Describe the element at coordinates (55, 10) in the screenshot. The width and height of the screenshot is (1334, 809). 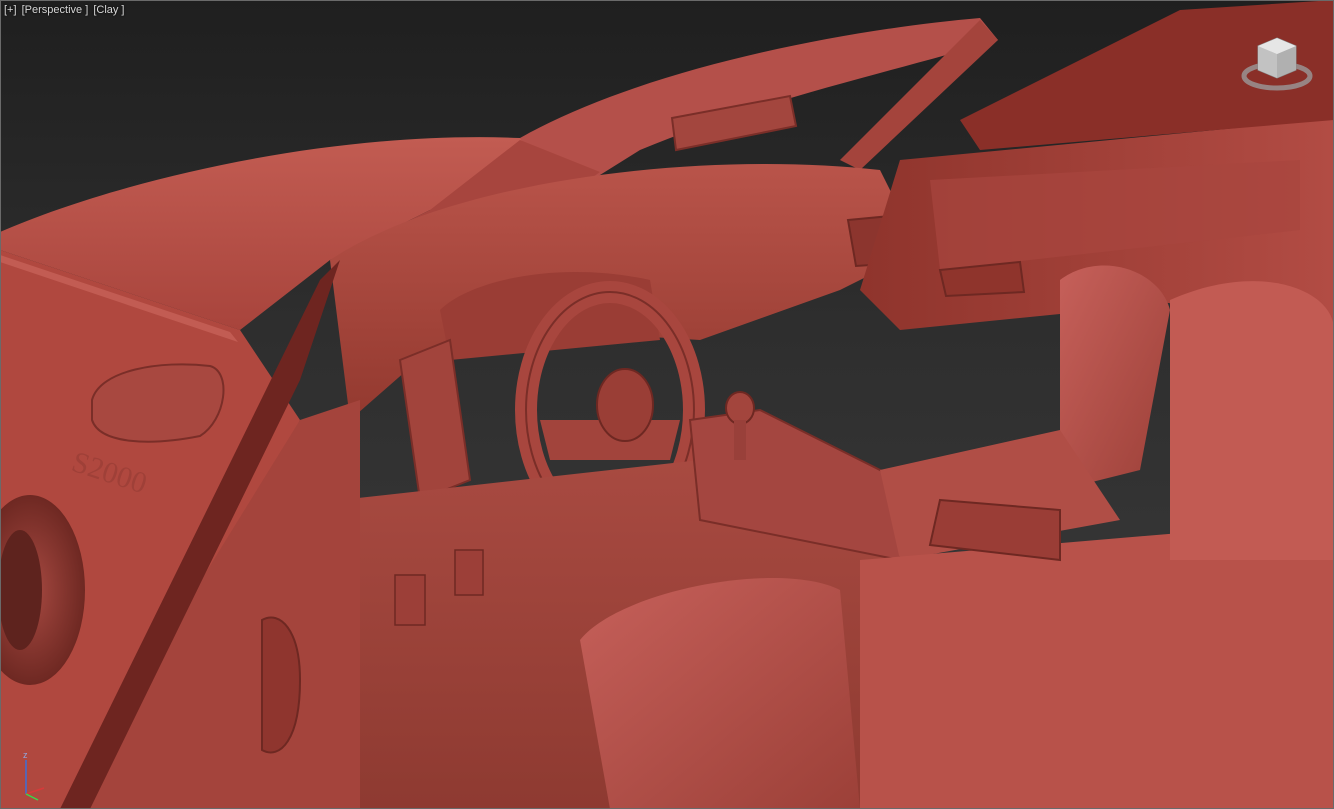
I see `view-type-button: [Perspective ]` at that location.